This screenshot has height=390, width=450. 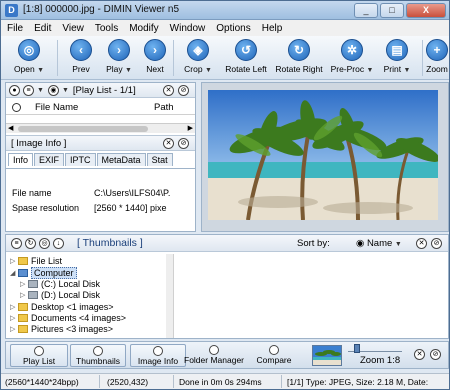 I want to click on playlist-scrollbar: ◀ ▶, so click(x=100, y=128).